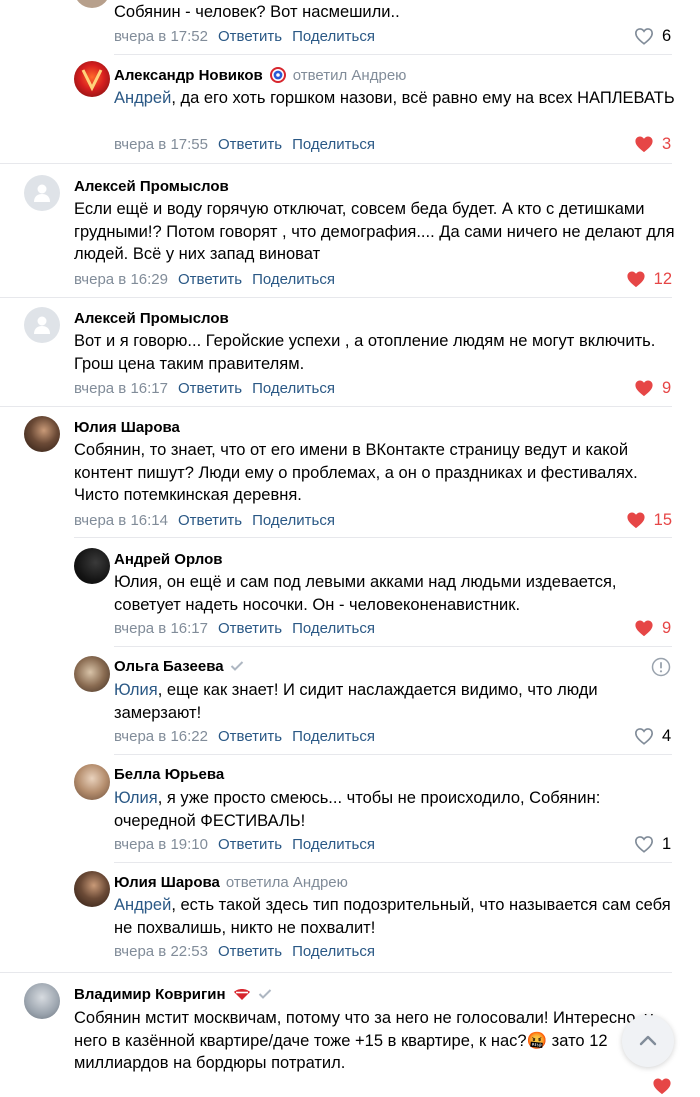  I want to click on like-button: 1, so click(653, 844).